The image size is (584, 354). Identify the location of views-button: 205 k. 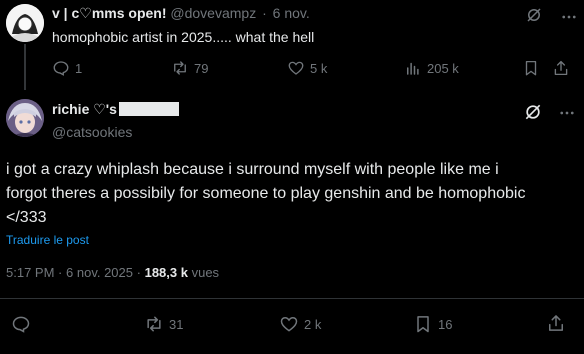
(431, 68).